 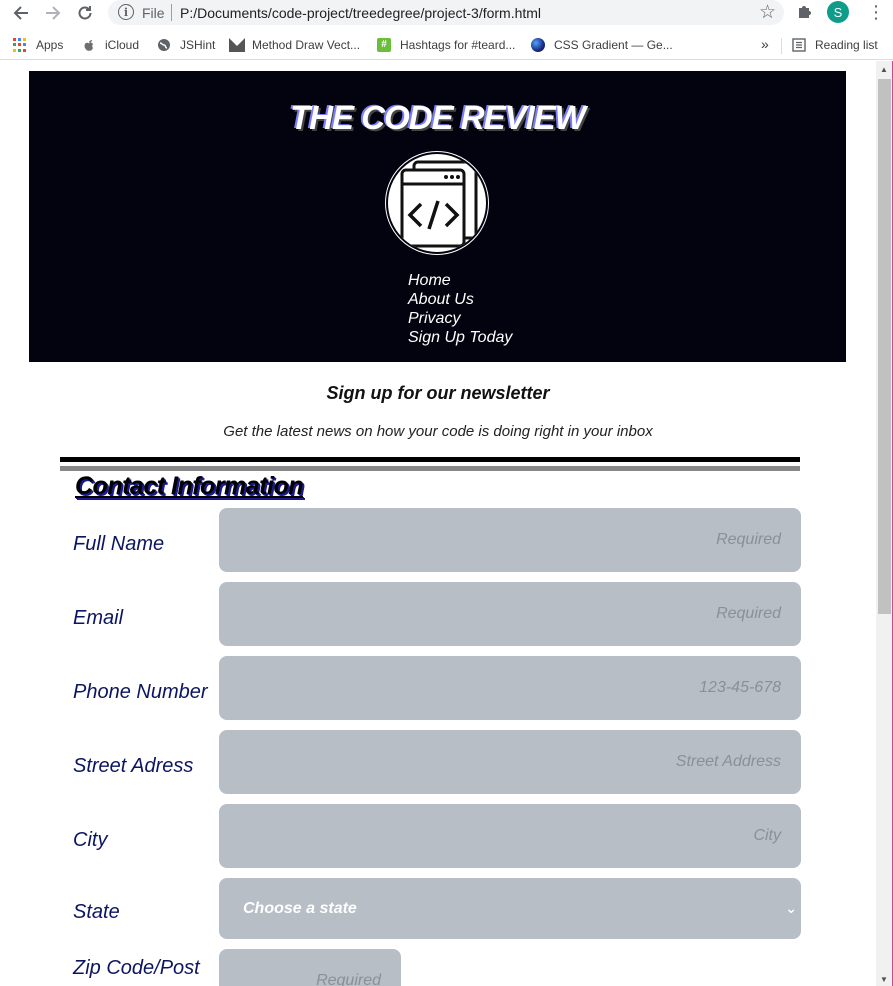 What do you see at coordinates (171, 12) in the screenshot?
I see `omnibox-divider` at bounding box center [171, 12].